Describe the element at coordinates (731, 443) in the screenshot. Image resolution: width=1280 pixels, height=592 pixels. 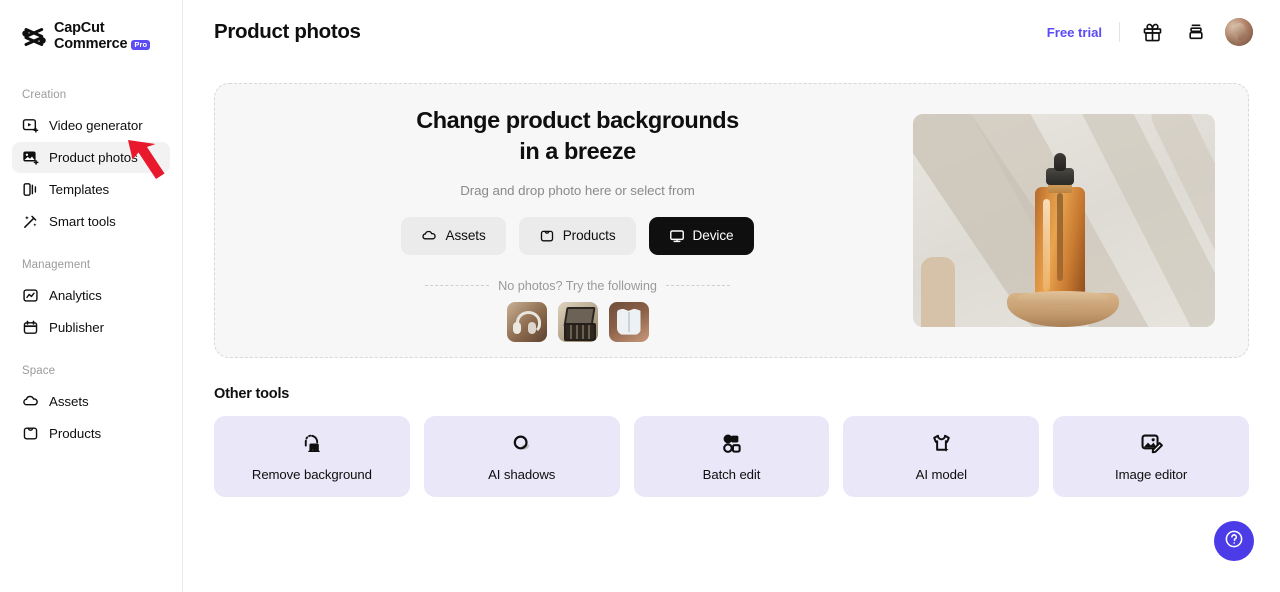
I see `batch-edit-icon` at that location.